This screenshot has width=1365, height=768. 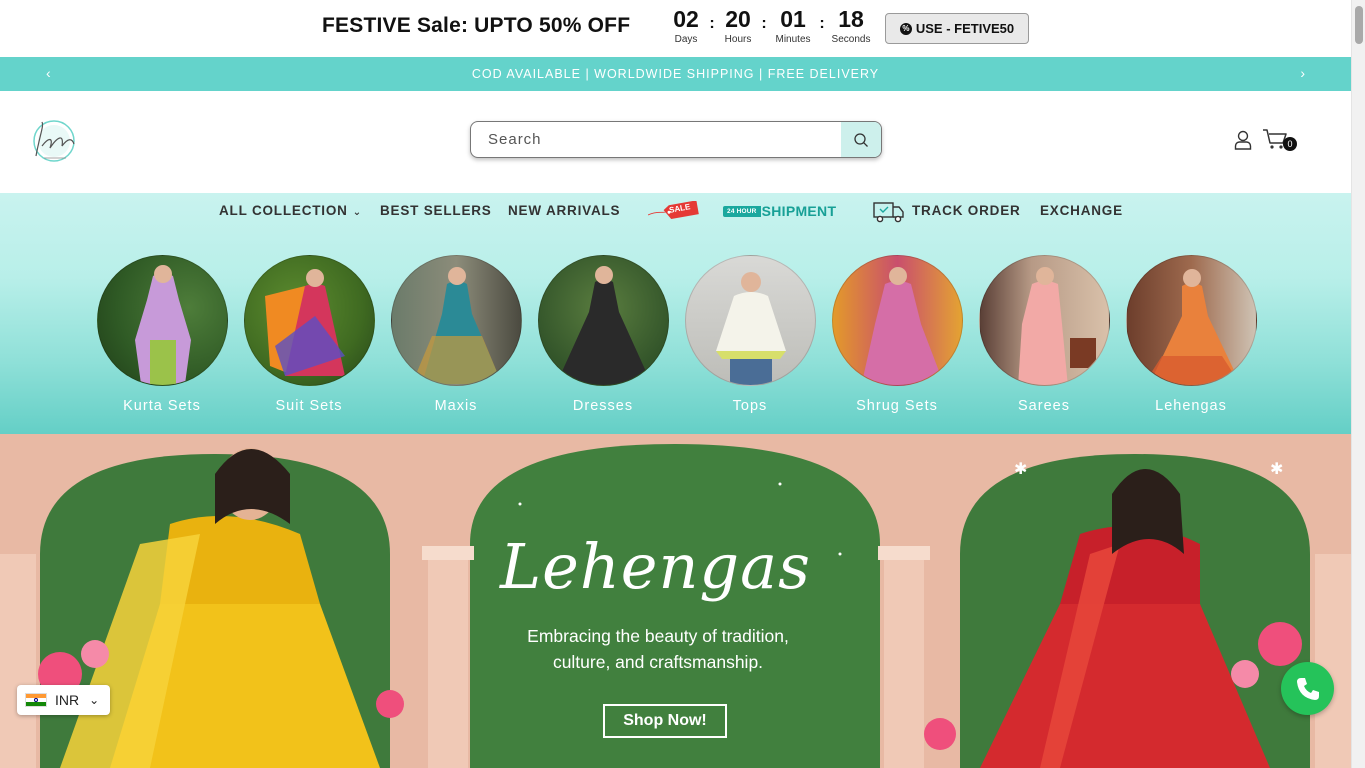 I want to click on category-tops: Tops, so click(x=750, y=334).